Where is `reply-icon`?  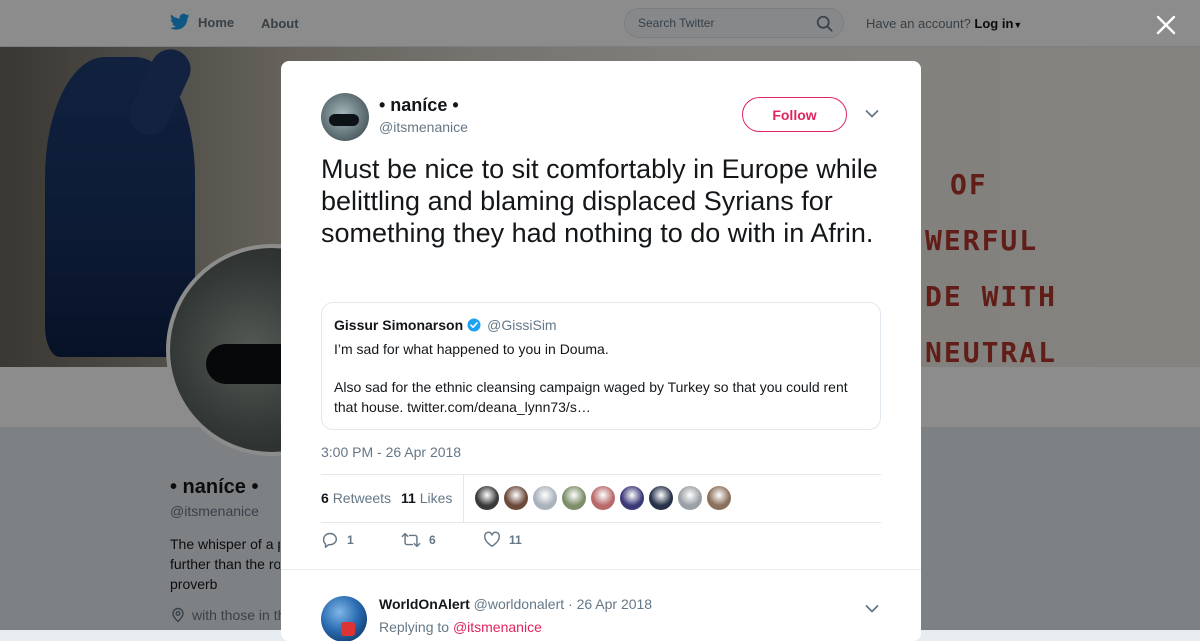 reply-icon is located at coordinates (330, 540).